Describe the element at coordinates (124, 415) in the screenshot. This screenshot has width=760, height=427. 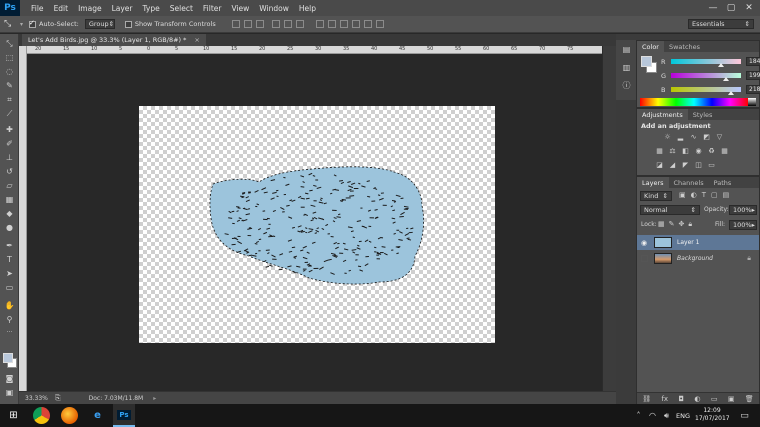
I see `photoshop-taskbar-button: Ps` at that location.